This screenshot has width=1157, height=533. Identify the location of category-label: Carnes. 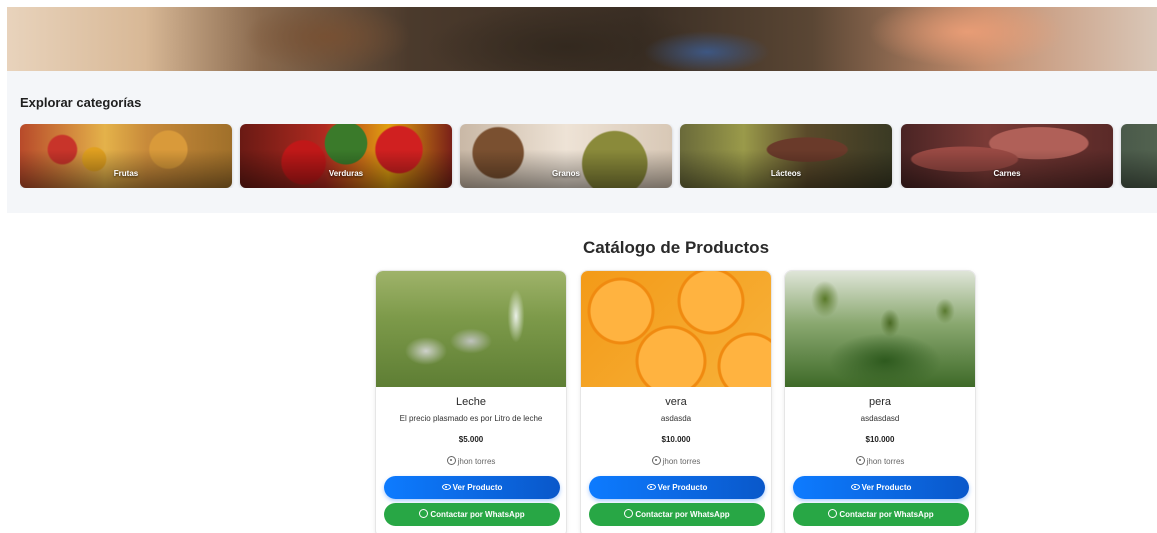
(1007, 173).